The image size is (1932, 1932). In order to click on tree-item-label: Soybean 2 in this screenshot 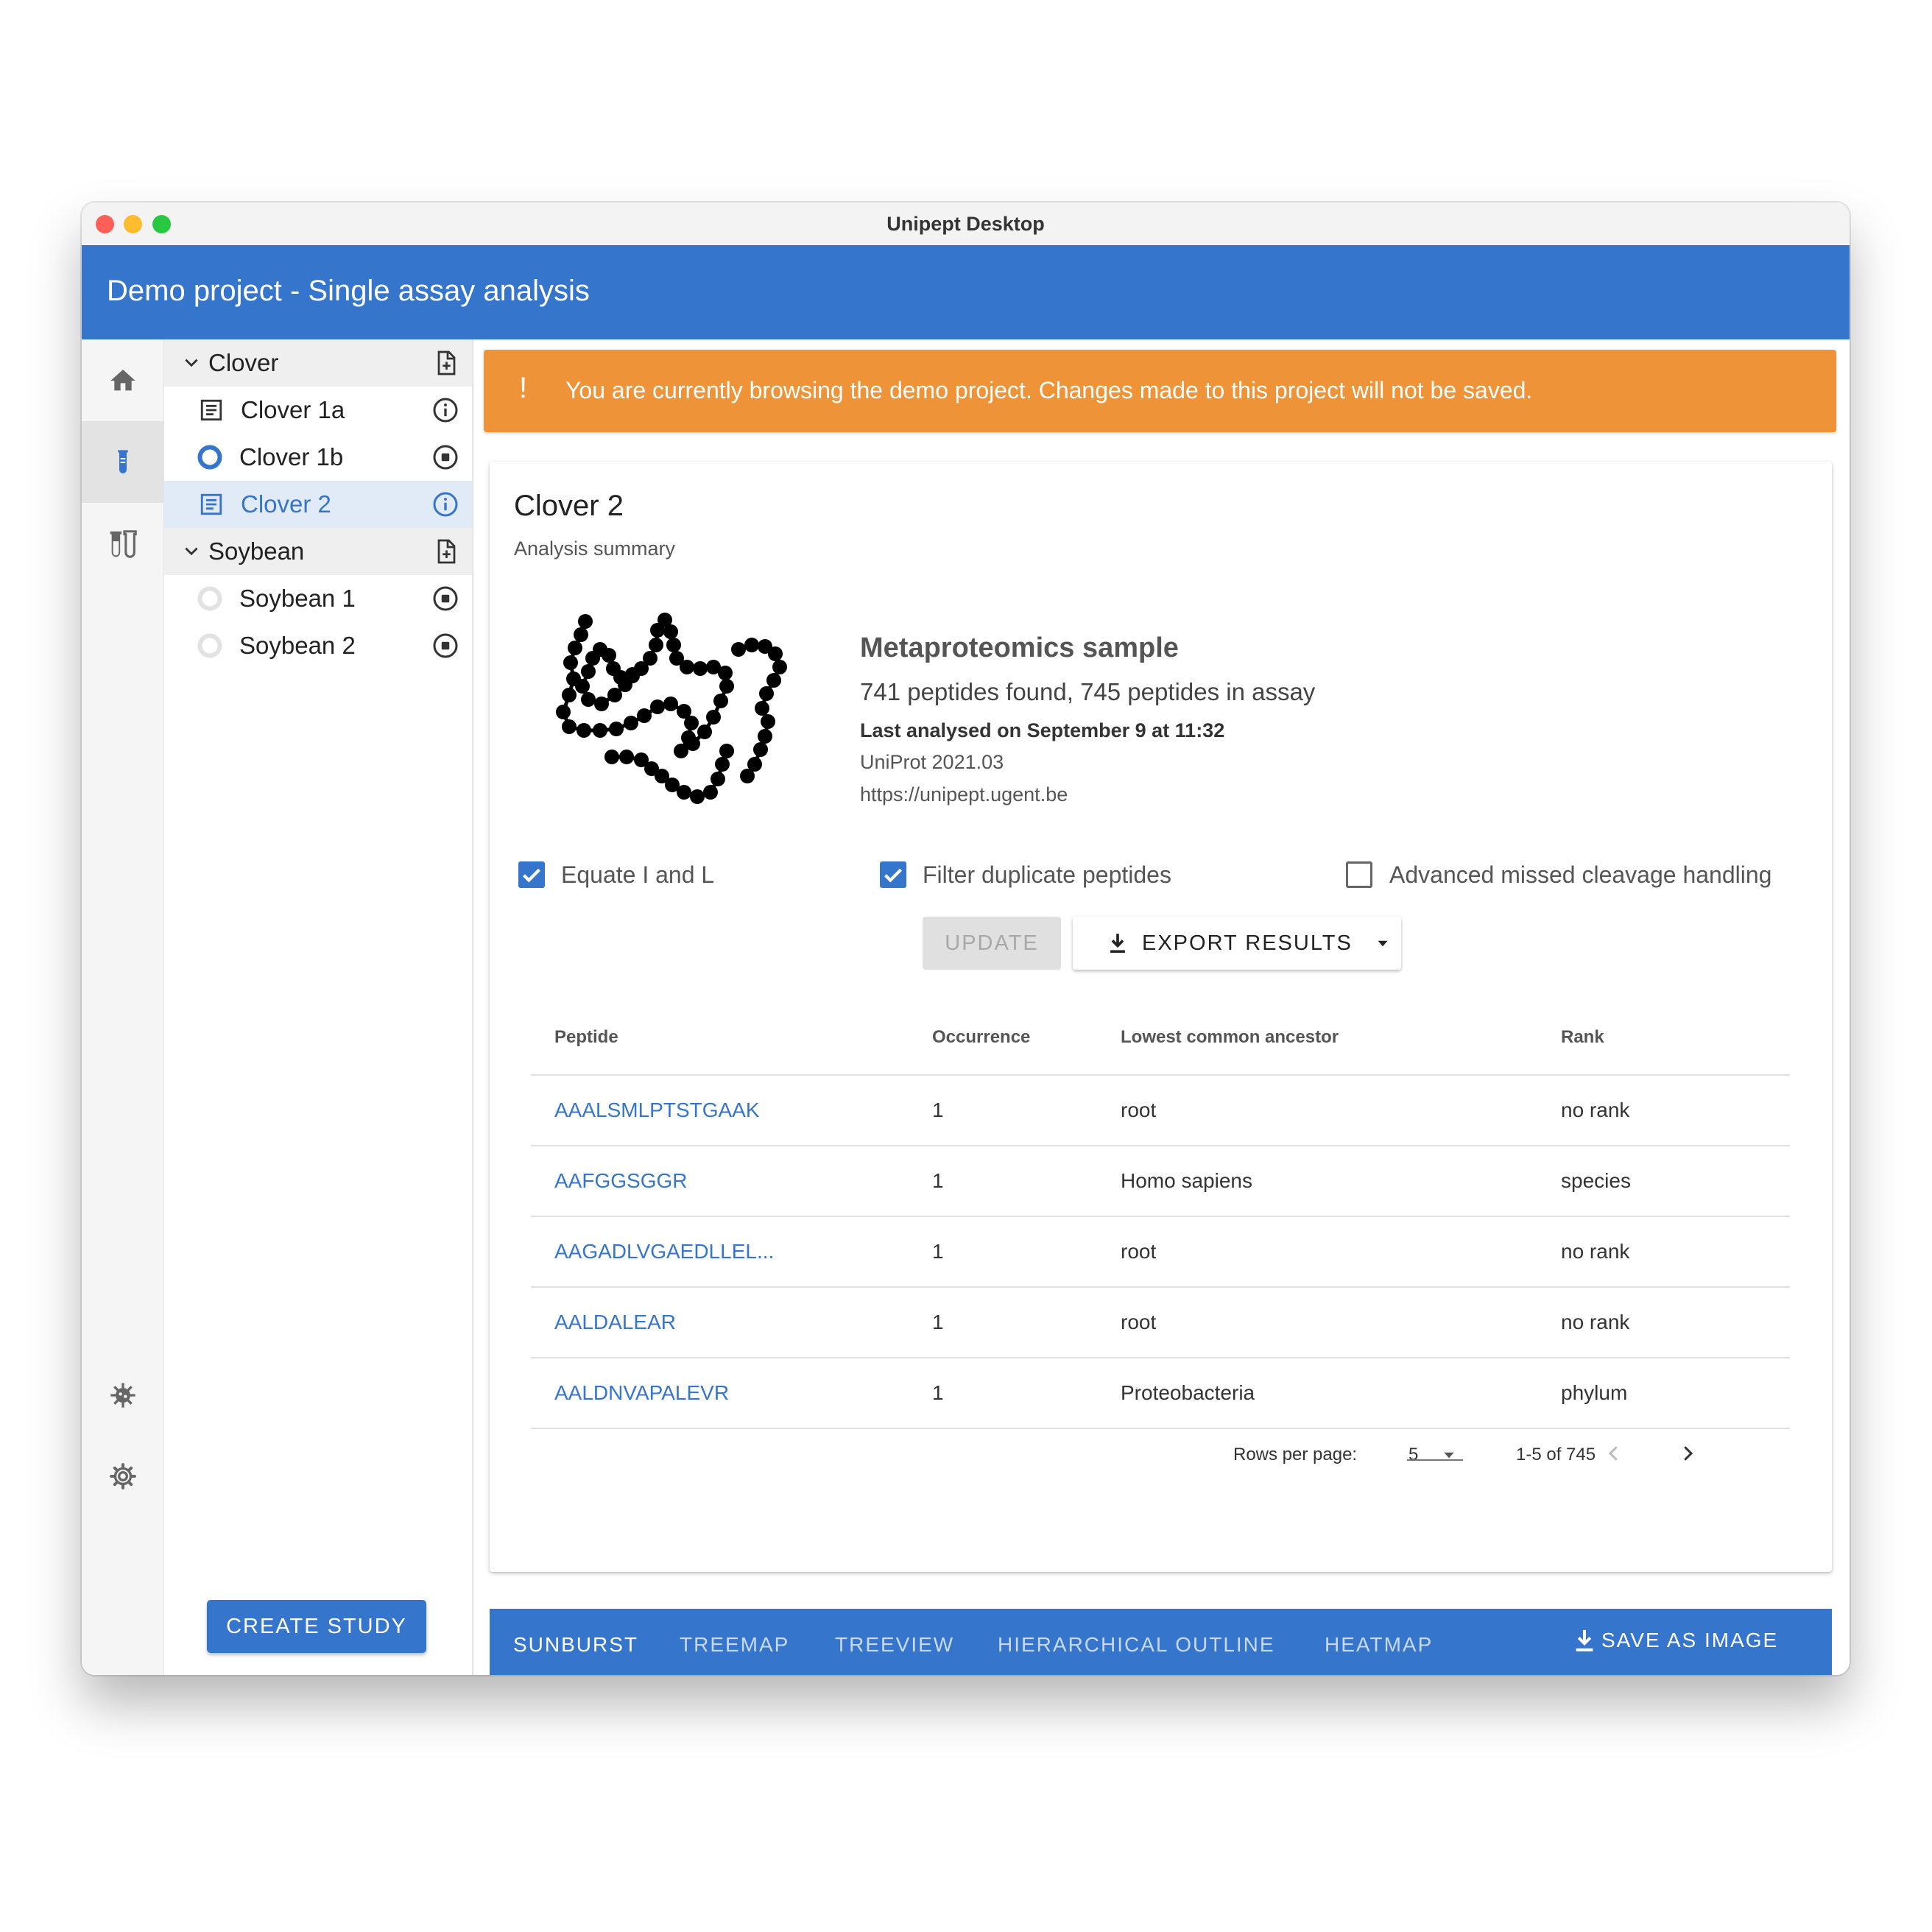, I will do `click(297, 645)`.